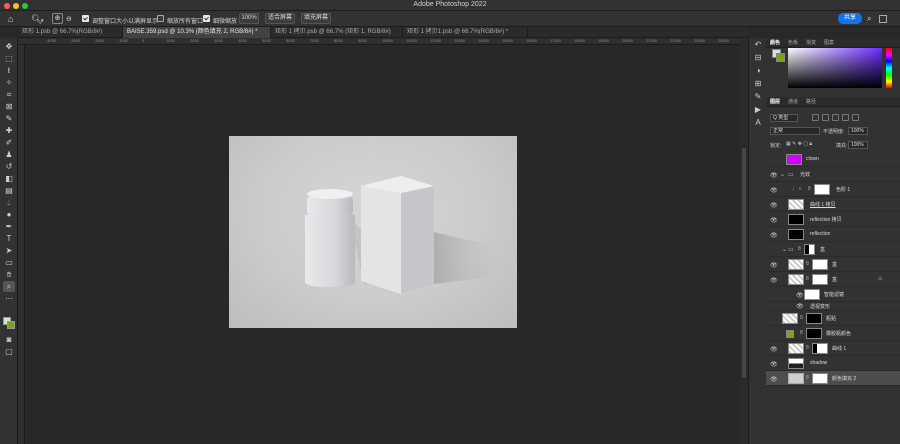  What do you see at coordinates (799, 144) in the screenshot?
I see `lock-icons: ▦ ✎ ✥ ▢ 🔒︎` at bounding box center [799, 144].